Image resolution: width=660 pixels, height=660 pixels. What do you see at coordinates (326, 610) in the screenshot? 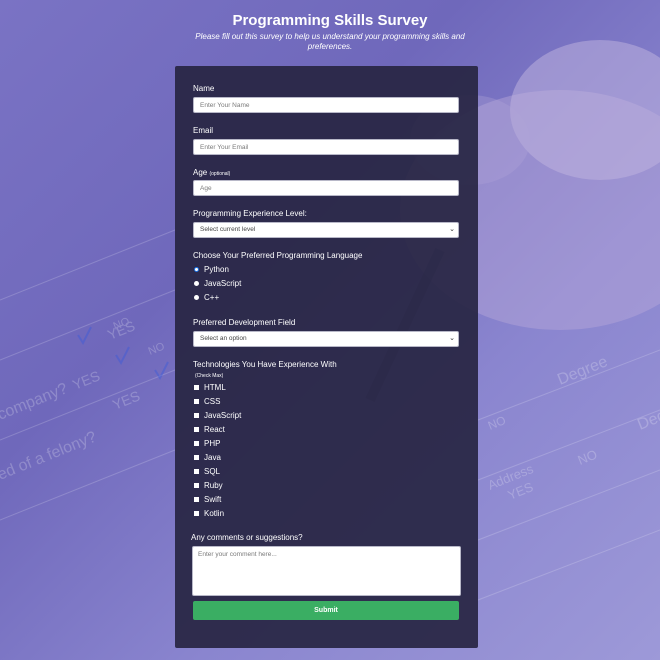
I see `submit-button: Submit` at bounding box center [326, 610].